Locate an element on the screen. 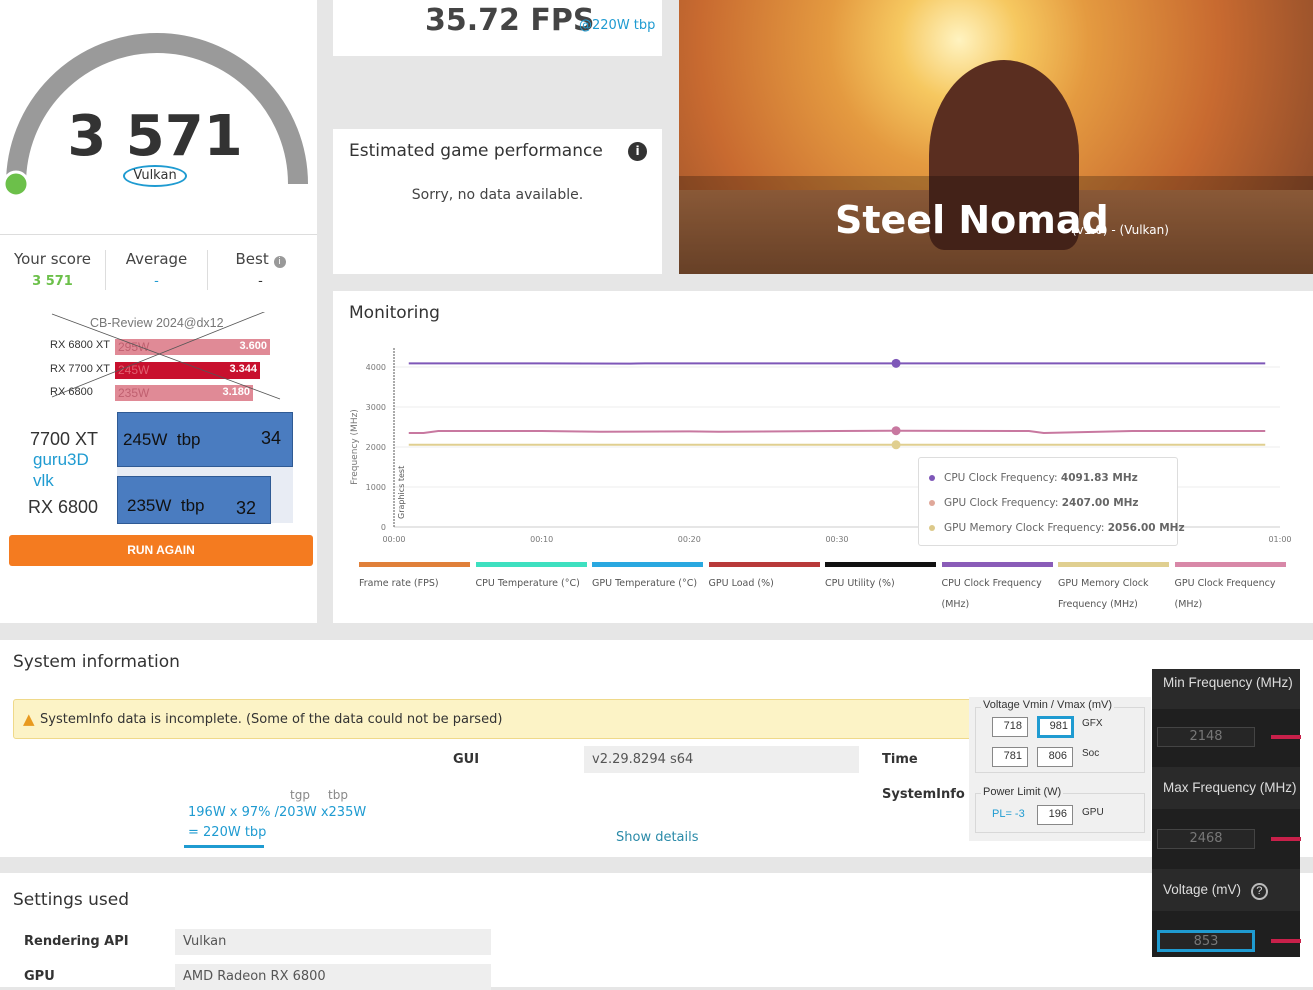 Image resolution: width=1313 pixels, height=990 pixels. guru-source: guru3D is located at coordinates (61, 460).